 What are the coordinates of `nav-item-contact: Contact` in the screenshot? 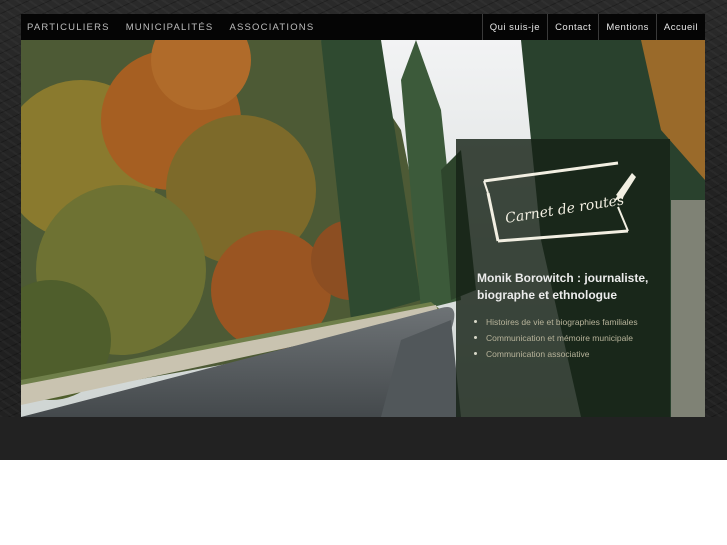 It's located at (572, 27).